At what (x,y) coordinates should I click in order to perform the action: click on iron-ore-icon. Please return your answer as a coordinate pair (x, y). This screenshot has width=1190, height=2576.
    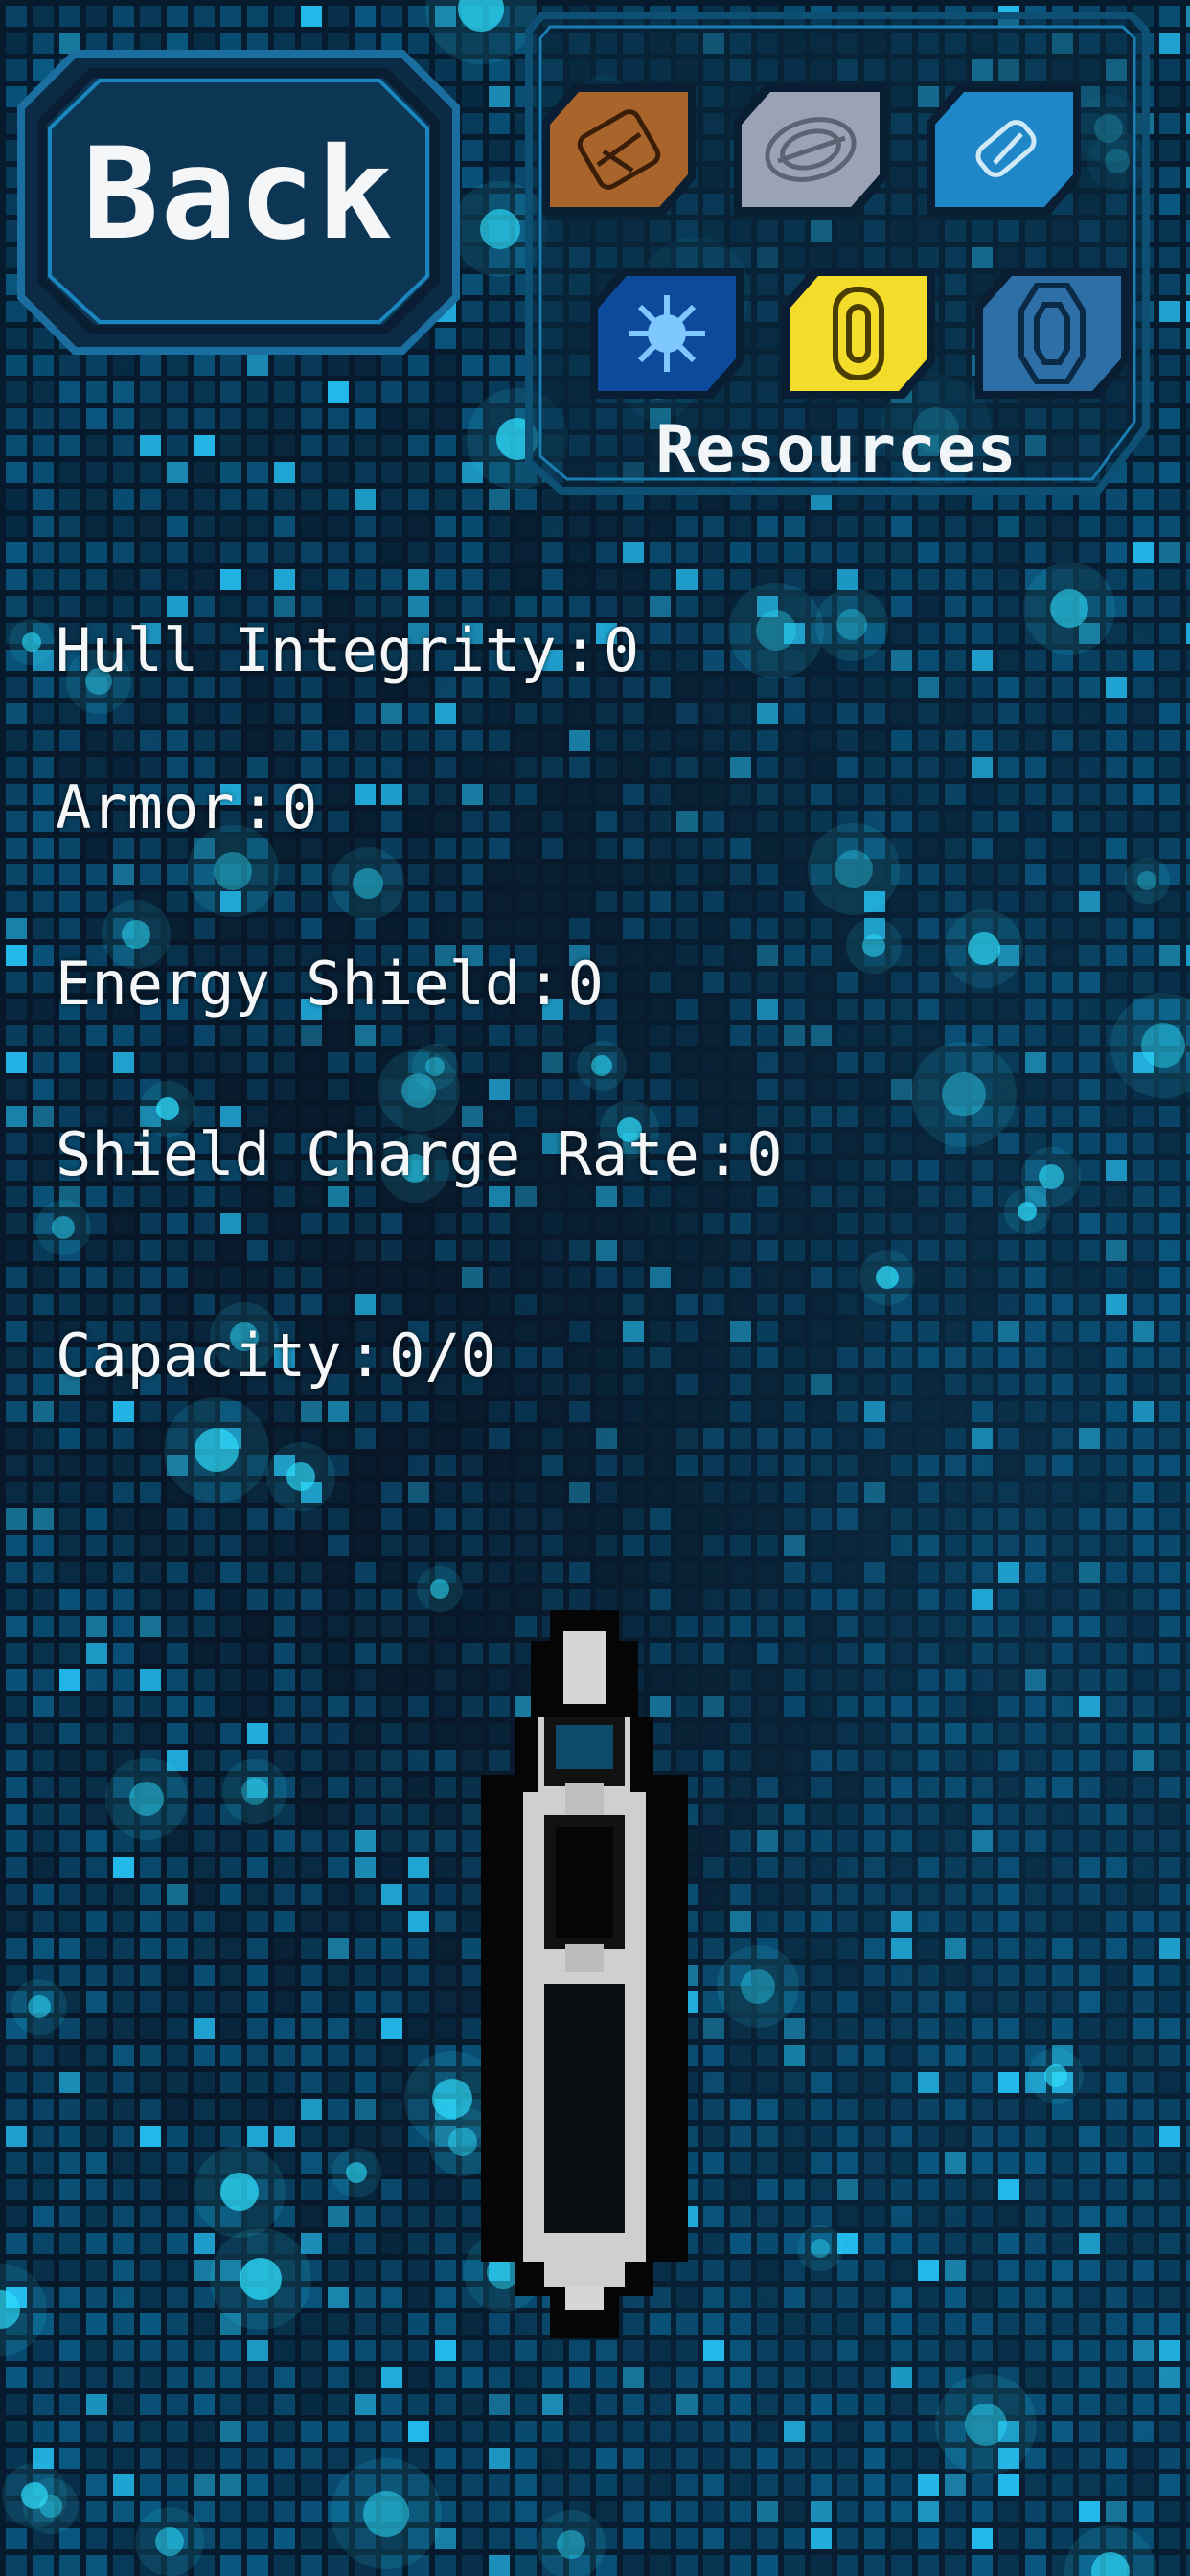
    Looking at the image, I should click on (810, 149).